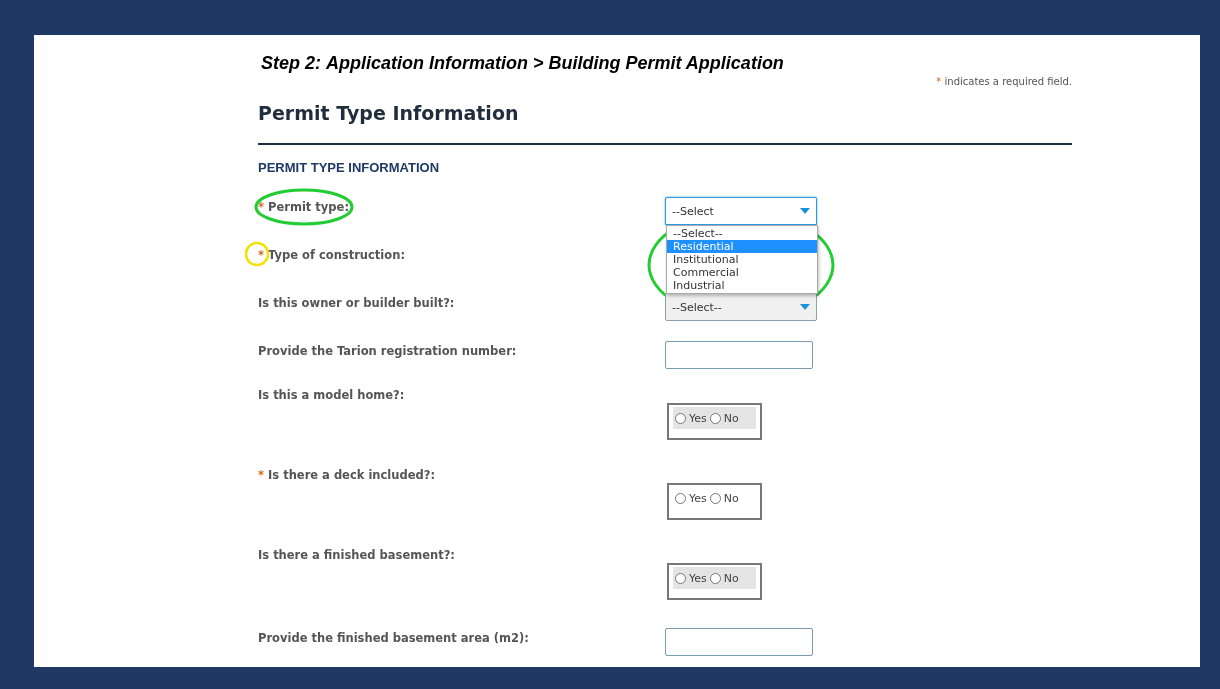  What do you see at coordinates (388, 113) in the screenshot?
I see `page-title: Permit Type Information` at bounding box center [388, 113].